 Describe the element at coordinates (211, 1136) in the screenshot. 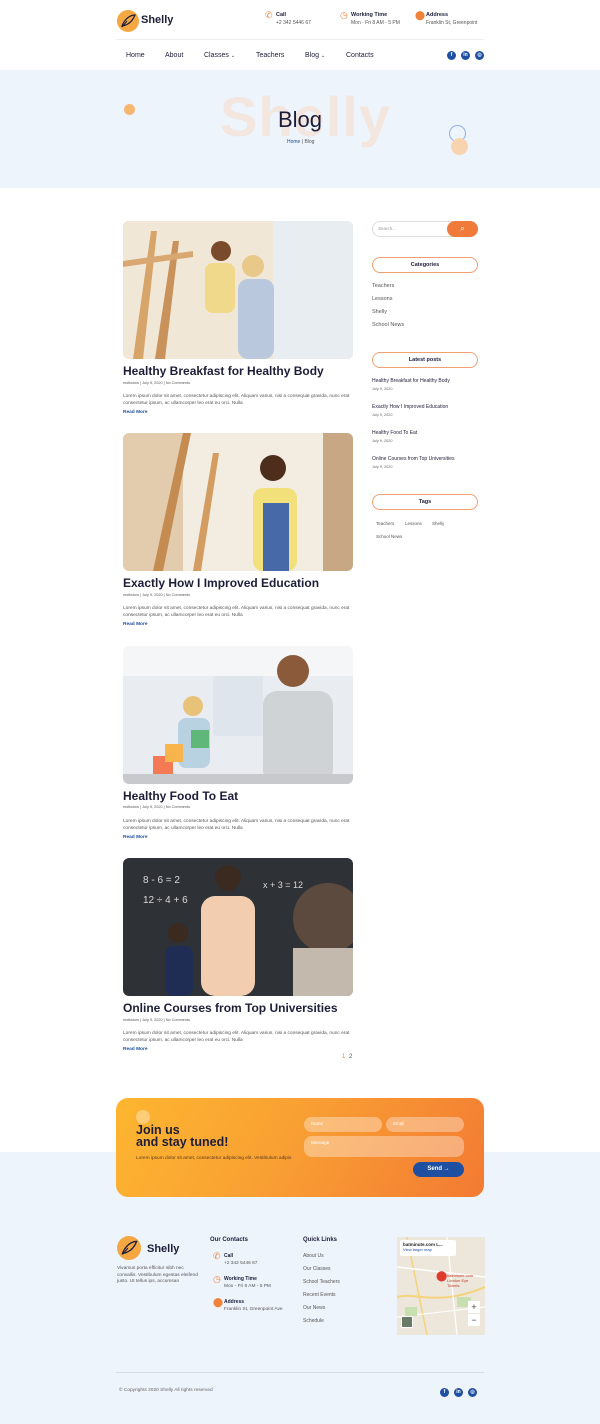

I see `cta-title: Join us and stay tuned!` at that location.